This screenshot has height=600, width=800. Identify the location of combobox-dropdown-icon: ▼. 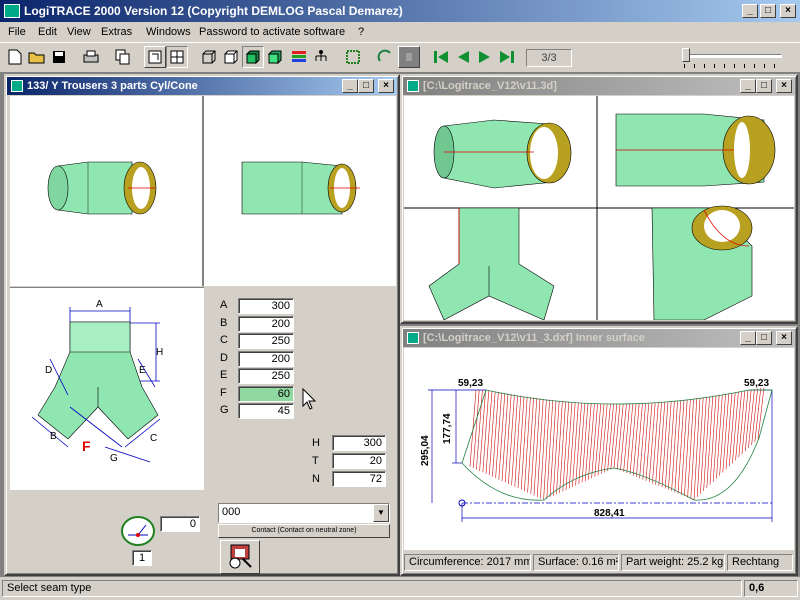
(381, 513).